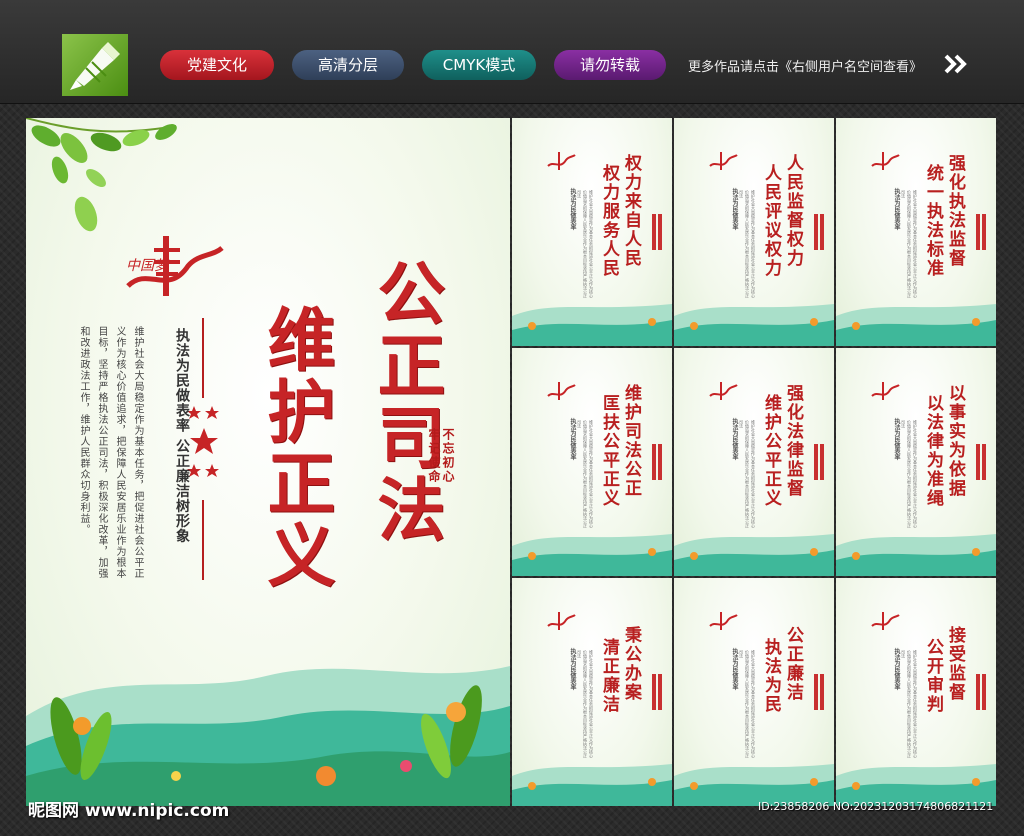  What do you see at coordinates (957, 64) in the screenshot?
I see `double-arrow-icon` at bounding box center [957, 64].